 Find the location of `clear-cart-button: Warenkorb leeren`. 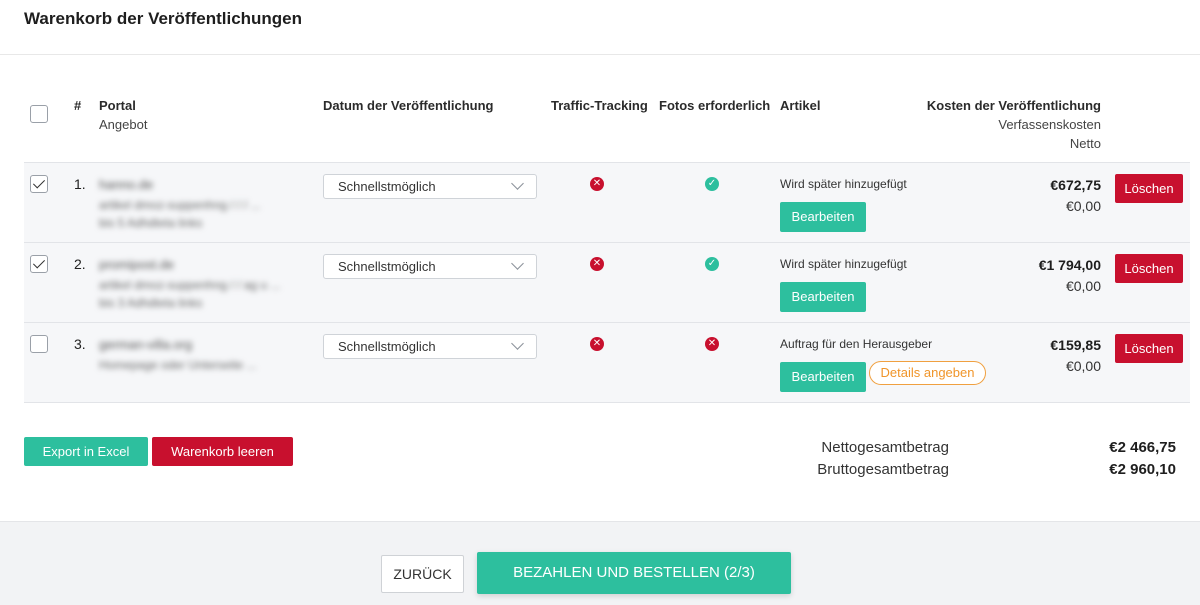

clear-cart-button: Warenkorb leeren is located at coordinates (222, 451).